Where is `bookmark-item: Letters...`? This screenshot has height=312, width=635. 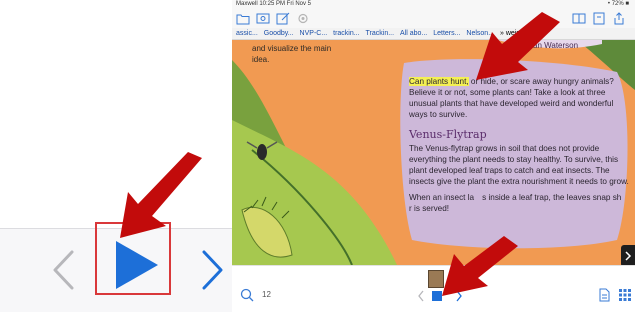 bookmark-item: Letters... is located at coordinates (446, 33).